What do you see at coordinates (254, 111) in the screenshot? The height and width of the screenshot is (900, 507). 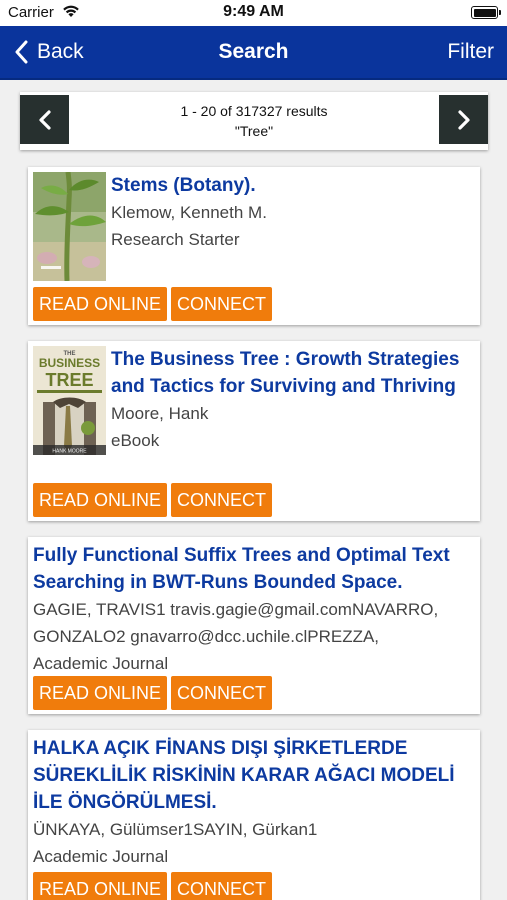 I see `results-range: 1 - 20 of 317327 results` at bounding box center [254, 111].